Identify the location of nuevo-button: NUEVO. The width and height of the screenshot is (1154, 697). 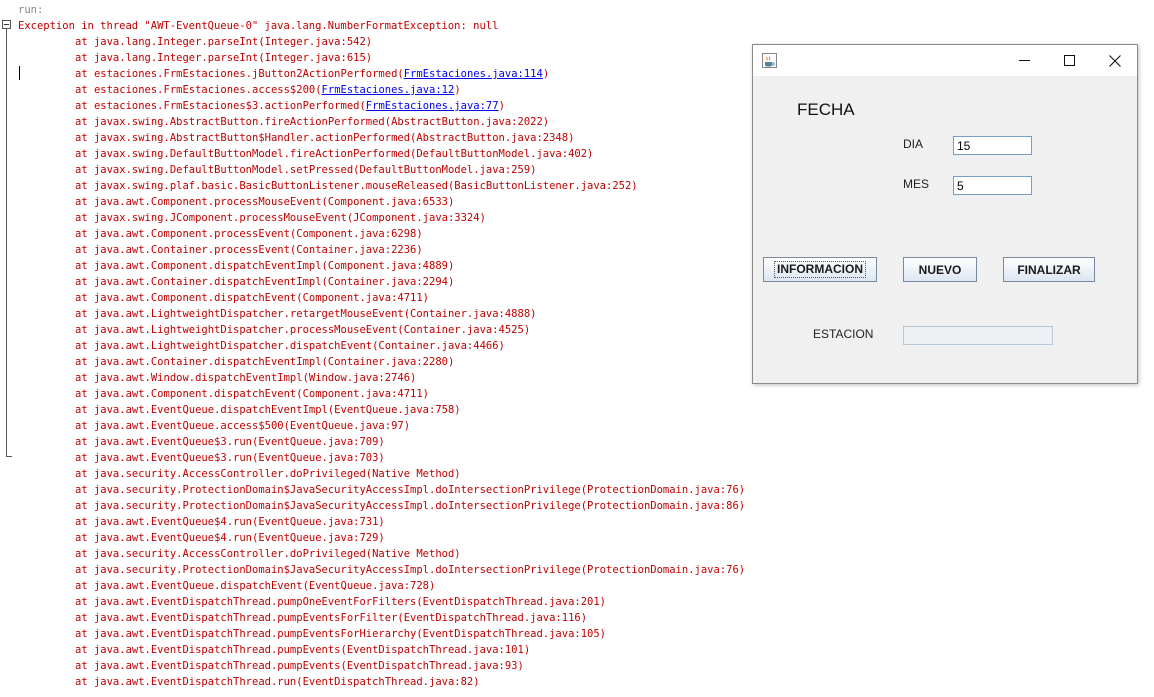
(940, 269).